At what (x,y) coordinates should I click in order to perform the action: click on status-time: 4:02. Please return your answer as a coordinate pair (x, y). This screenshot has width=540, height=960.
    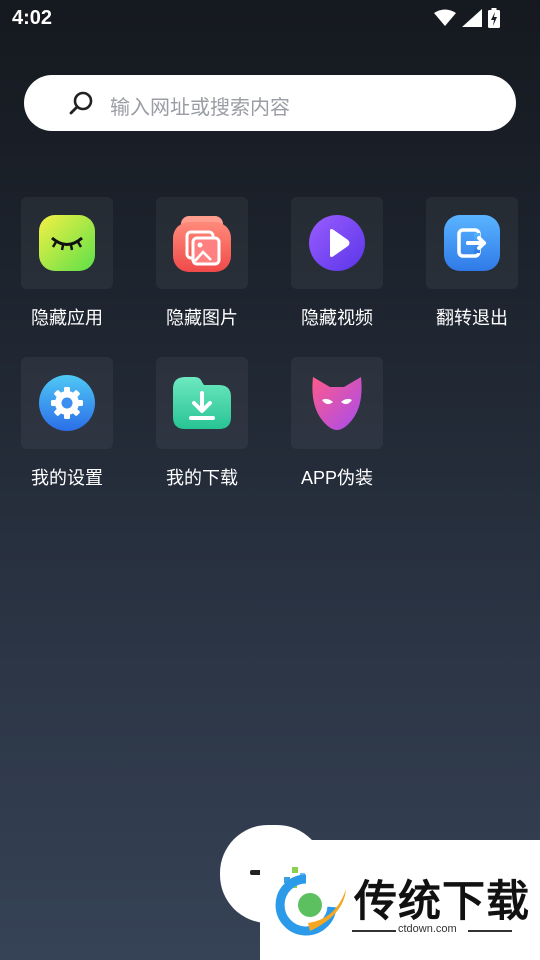
    Looking at the image, I should click on (32, 18).